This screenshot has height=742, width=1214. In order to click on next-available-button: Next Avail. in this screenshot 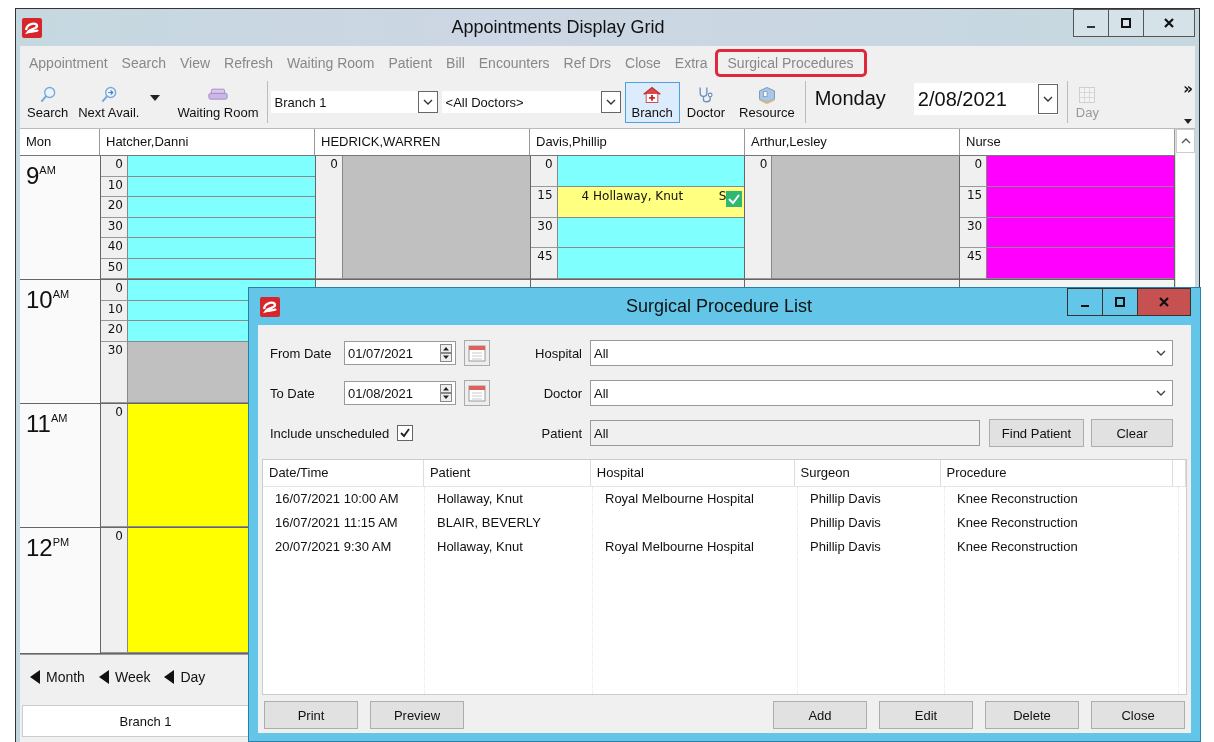, I will do `click(109, 102)`.